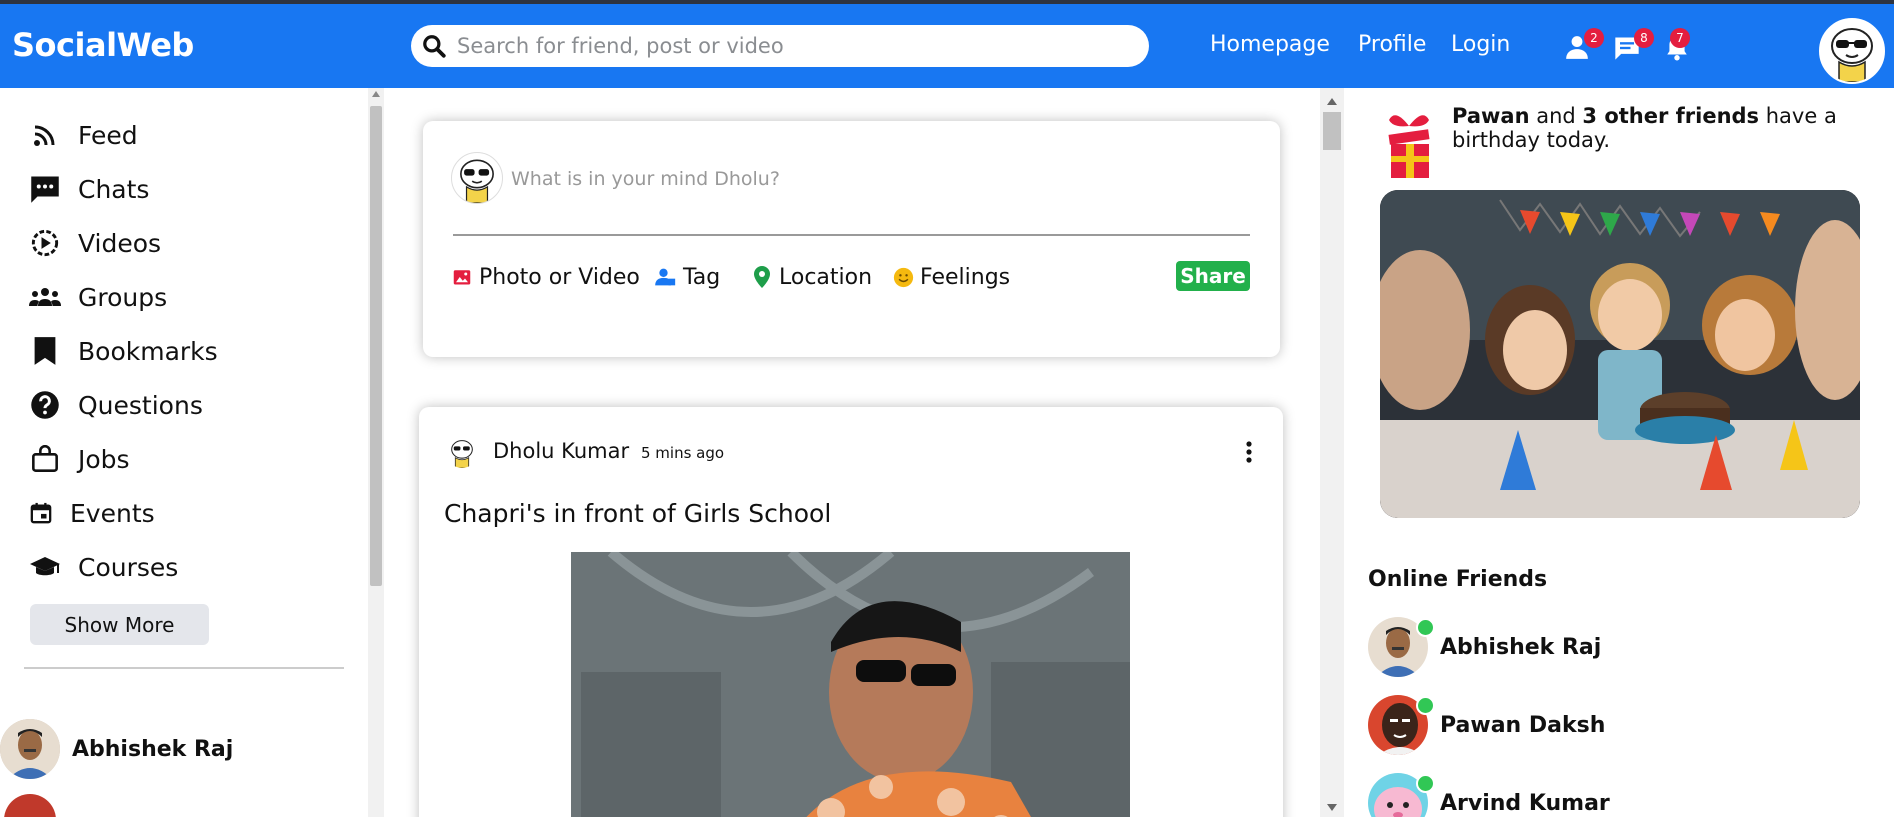  What do you see at coordinates (762, 277) in the screenshot?
I see `location-pin-icon` at bounding box center [762, 277].